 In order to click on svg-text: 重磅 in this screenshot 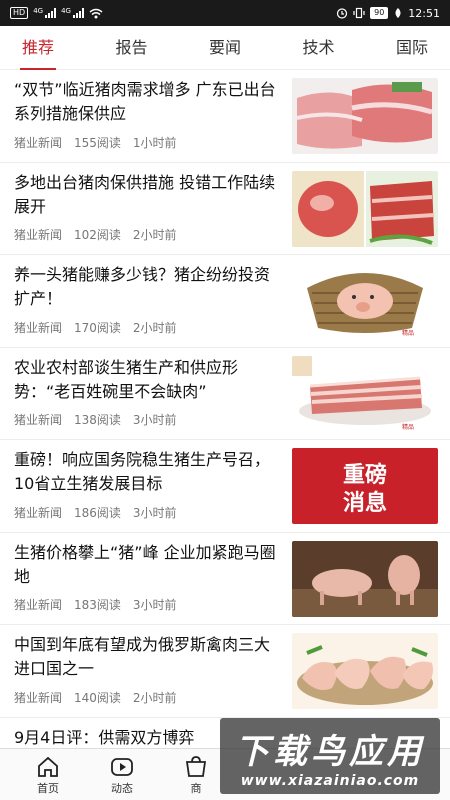, I will do `click(365, 475)`.